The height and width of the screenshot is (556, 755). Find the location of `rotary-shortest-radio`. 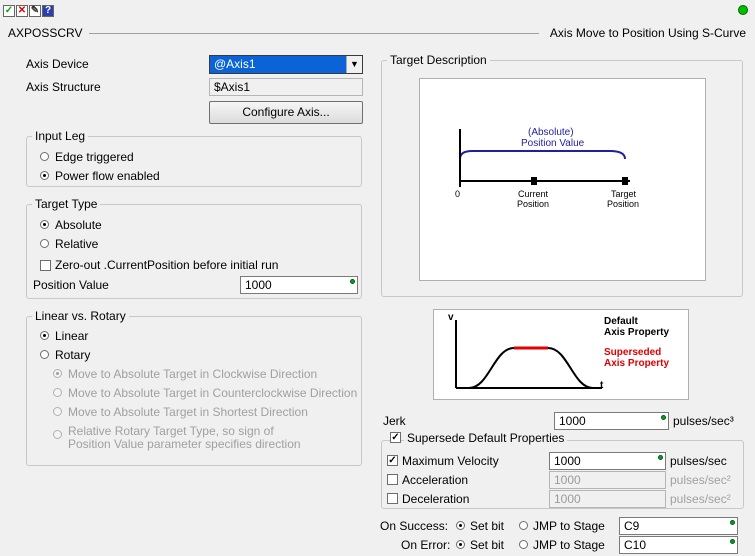

rotary-shortest-radio is located at coordinates (57, 411).